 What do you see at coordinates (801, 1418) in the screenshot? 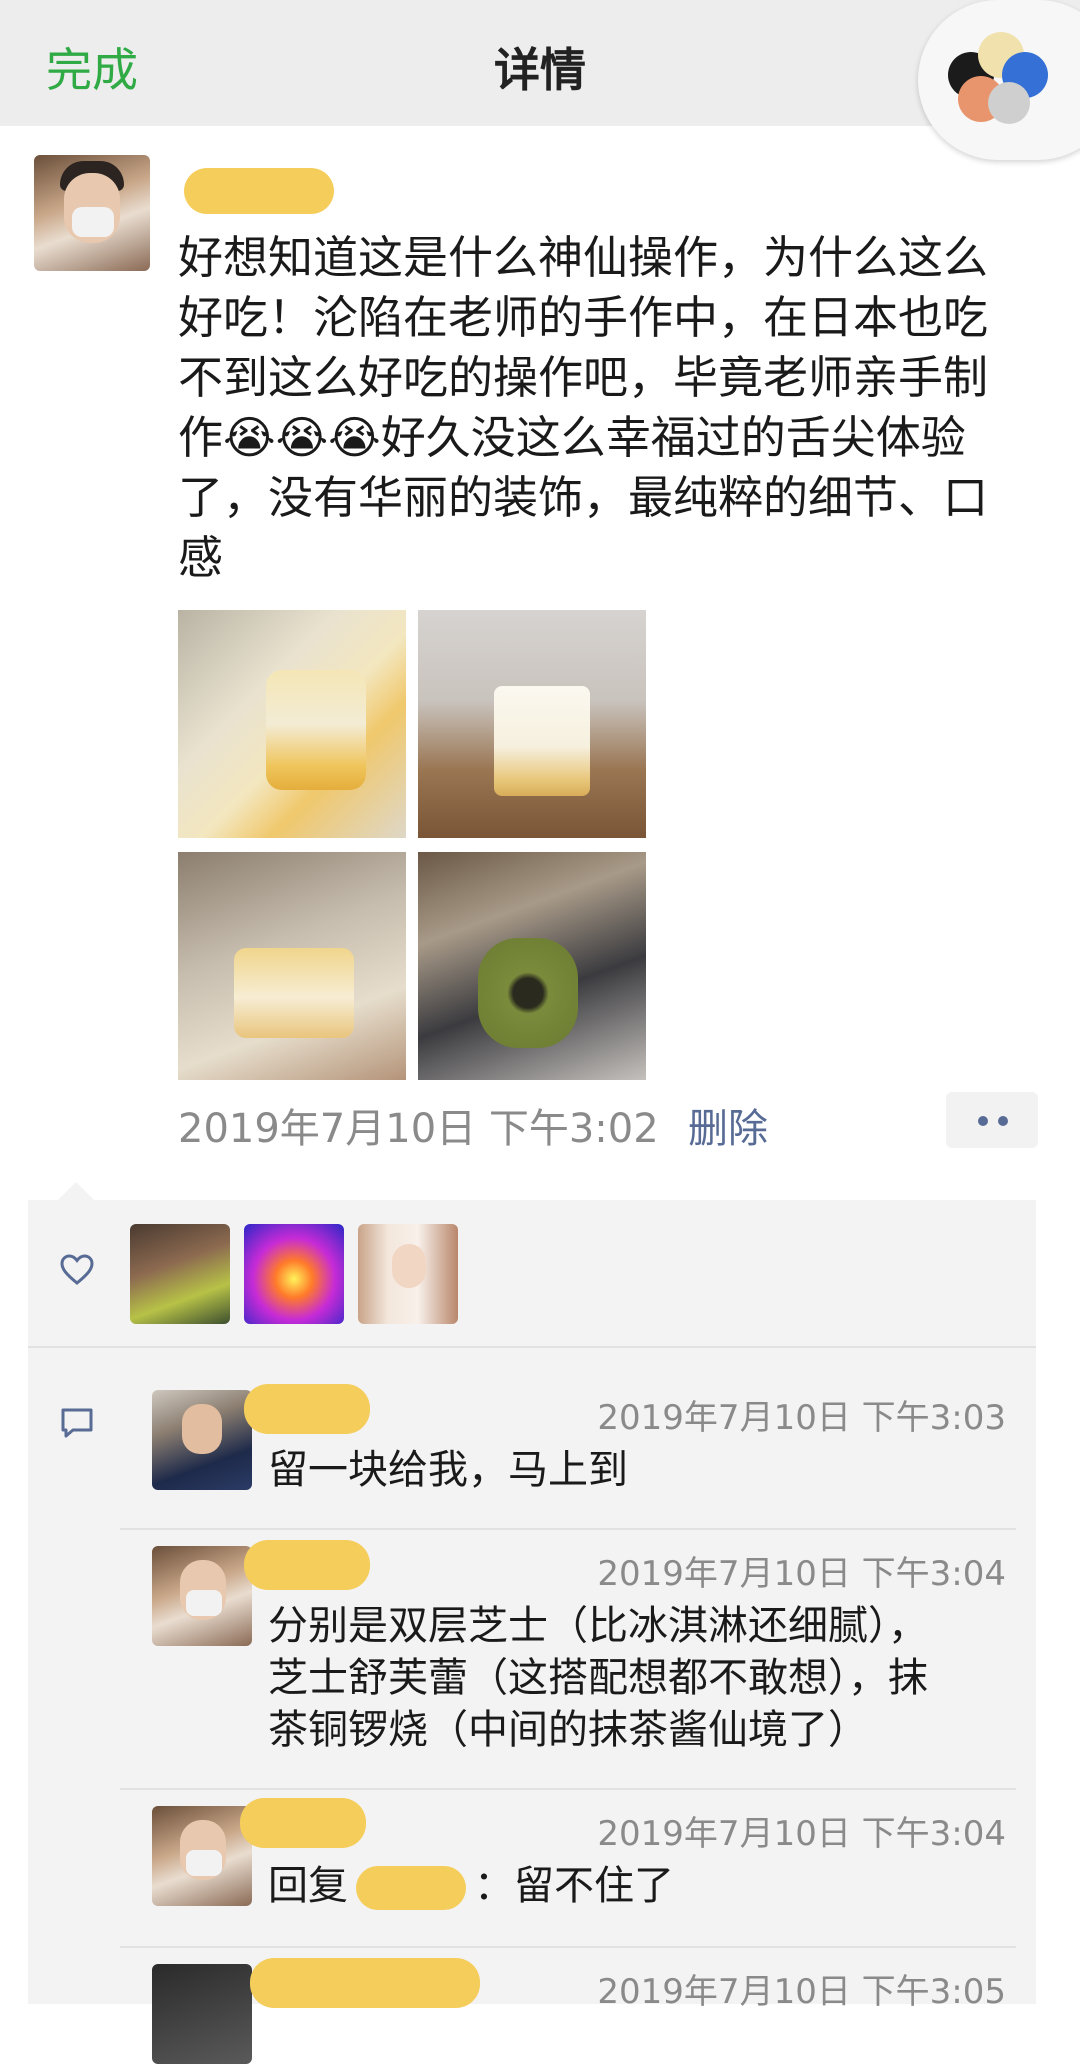
I see `comment-timestamp: 2019年7月10日 下午3:03` at bounding box center [801, 1418].